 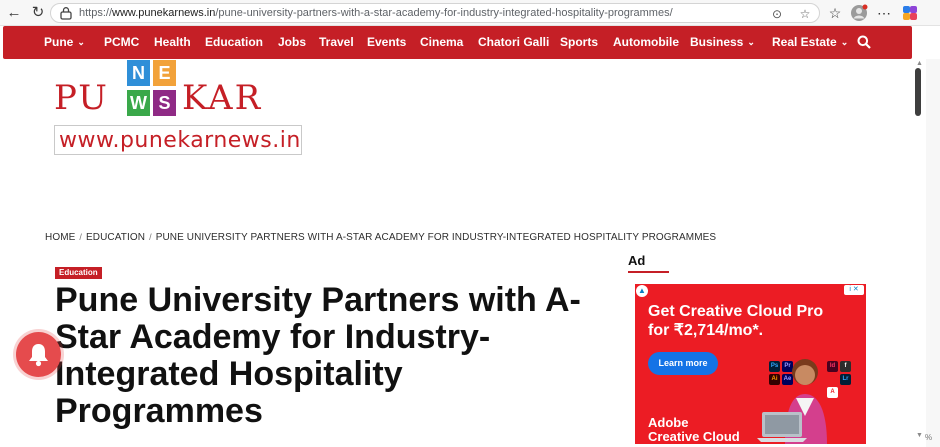 I want to click on scrollbar, so click(x=919, y=253).